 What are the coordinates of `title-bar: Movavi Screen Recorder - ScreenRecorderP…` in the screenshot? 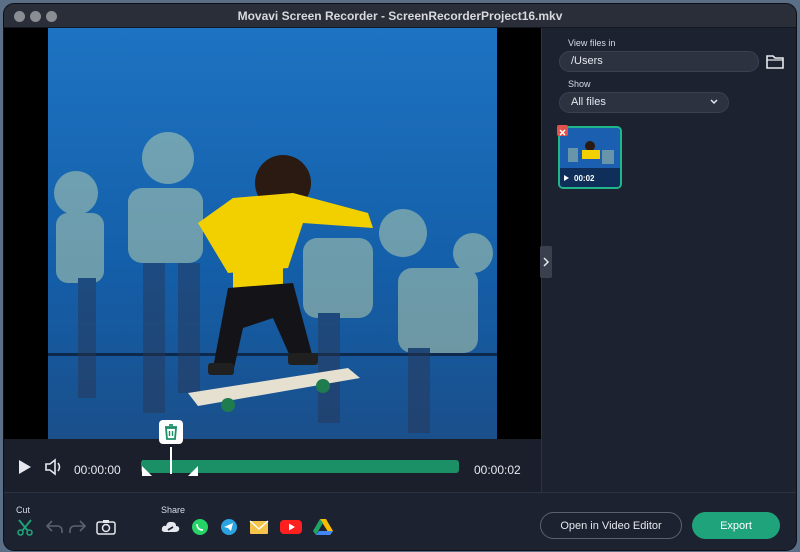 It's located at (400, 16).